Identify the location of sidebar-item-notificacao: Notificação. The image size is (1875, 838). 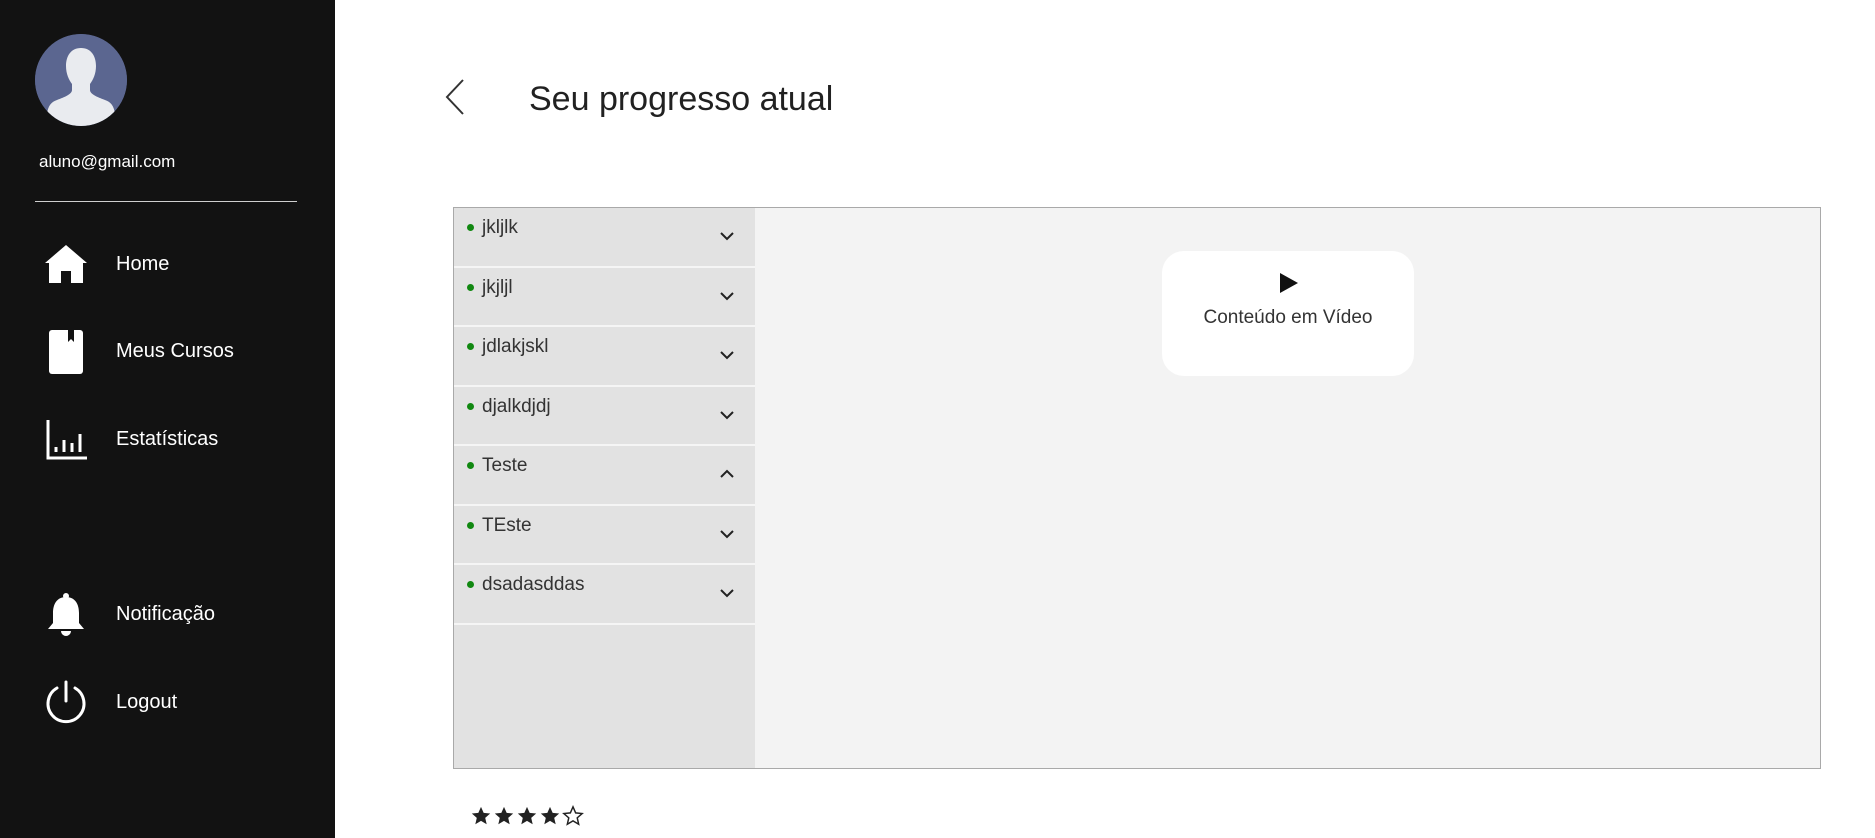
(167, 614).